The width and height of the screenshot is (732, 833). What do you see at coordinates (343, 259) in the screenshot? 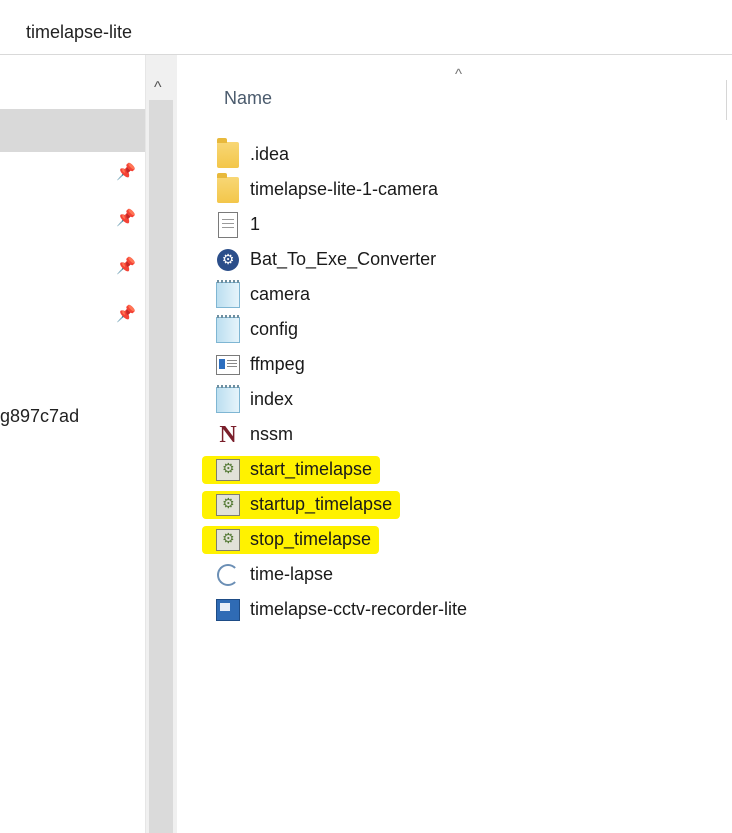
I see `file-name: Bat_To_Exe_Converter` at bounding box center [343, 259].